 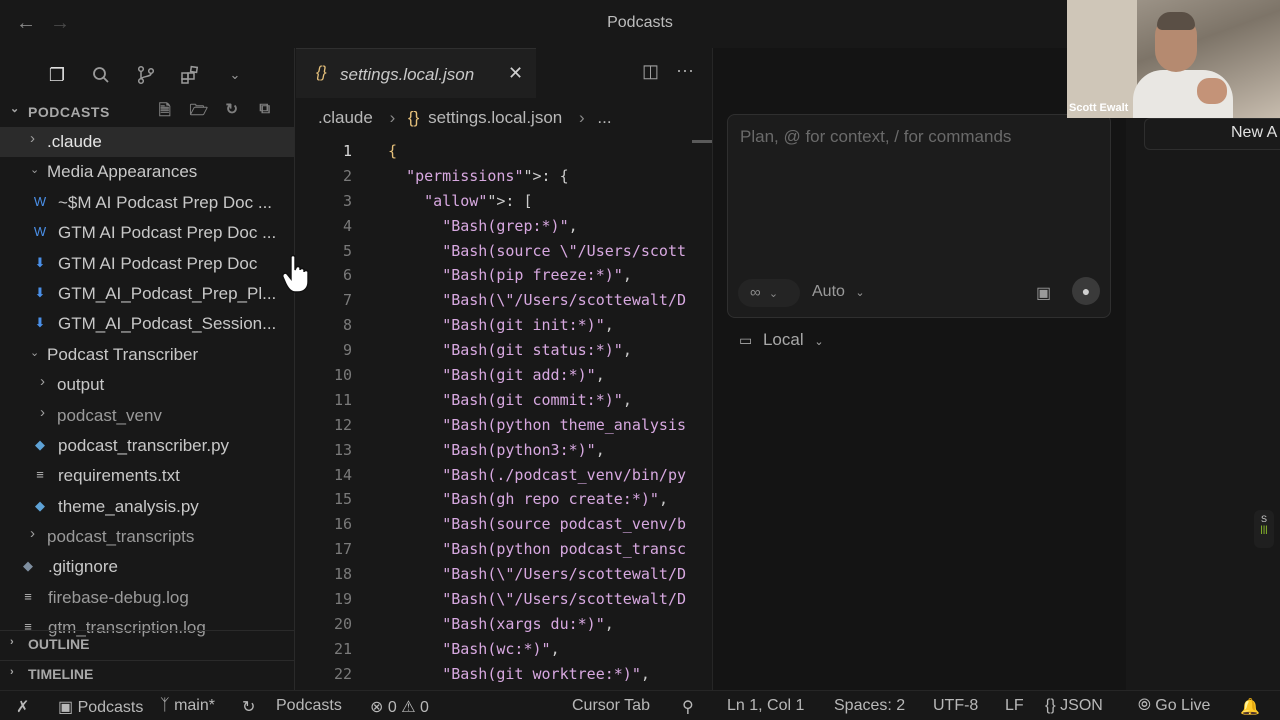 What do you see at coordinates (1212, 134) in the screenshot?
I see `new-agent-button: New A` at bounding box center [1212, 134].